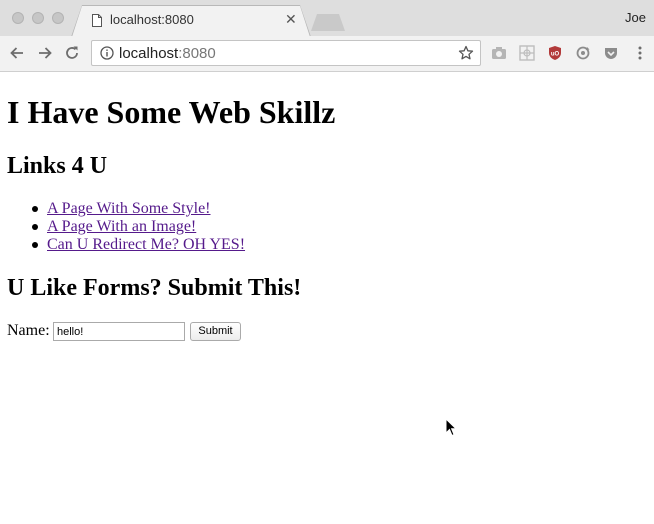 The height and width of the screenshot is (524, 654). I want to click on menu-dots-icon, so click(640, 53).